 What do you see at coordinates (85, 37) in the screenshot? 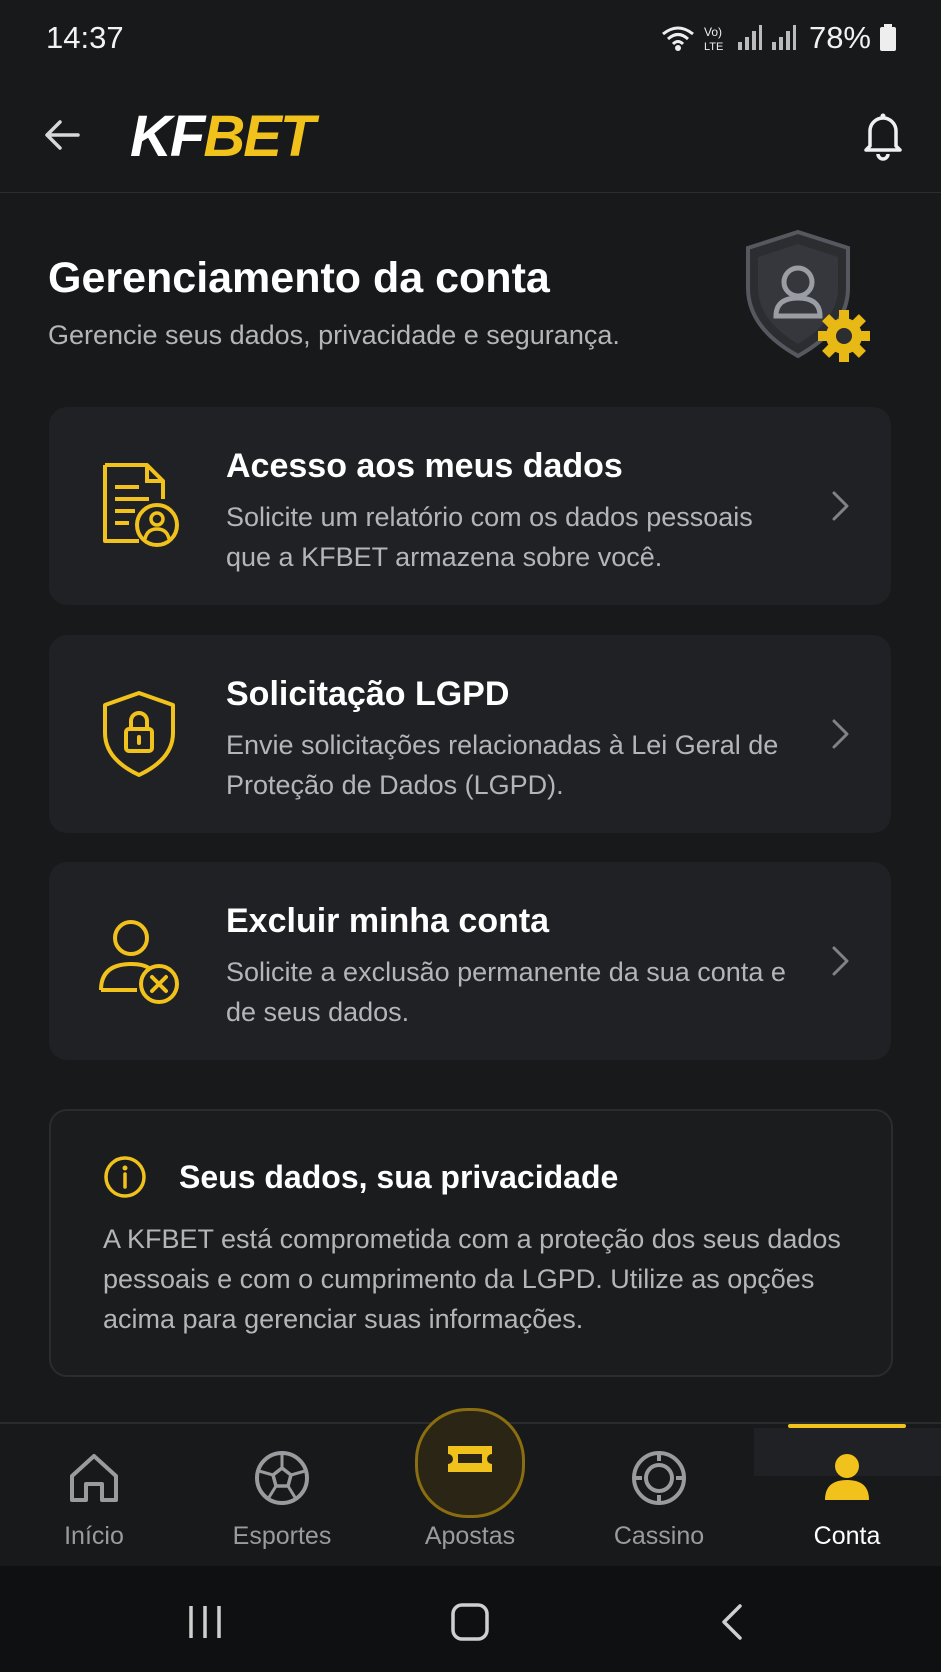
I see `status-time: 14:37` at bounding box center [85, 37].